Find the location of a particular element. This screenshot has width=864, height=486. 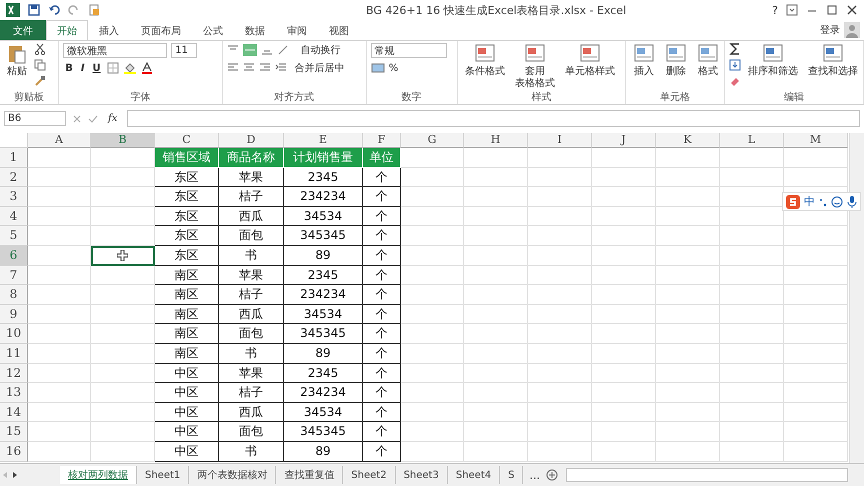

fill-down-icon is located at coordinates (735, 65).